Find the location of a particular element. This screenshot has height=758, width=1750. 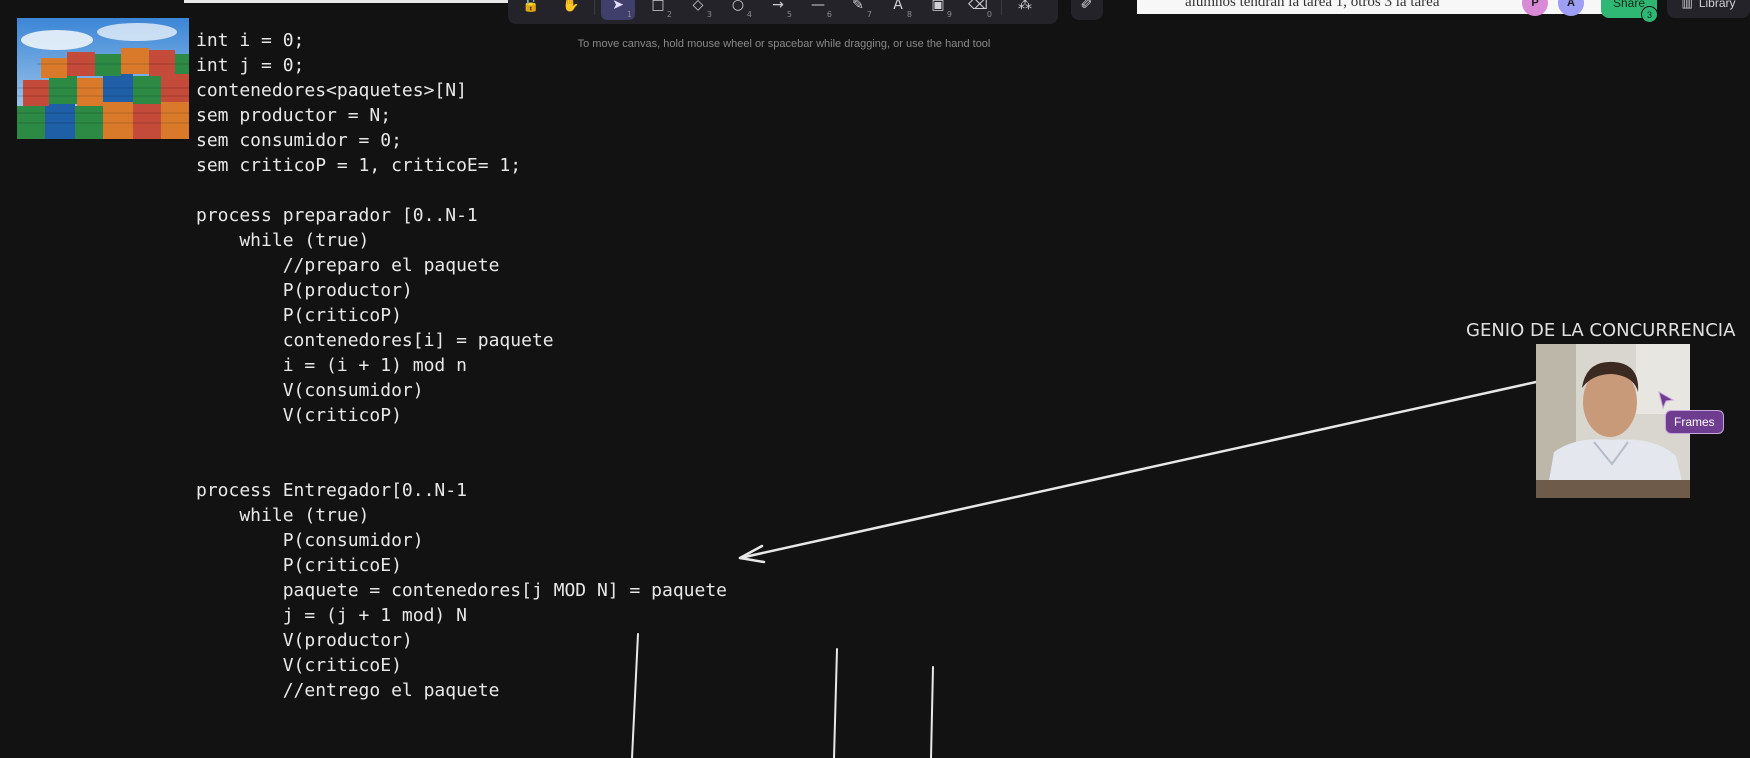

shortcut-key: 6 is located at coordinates (829, 14).